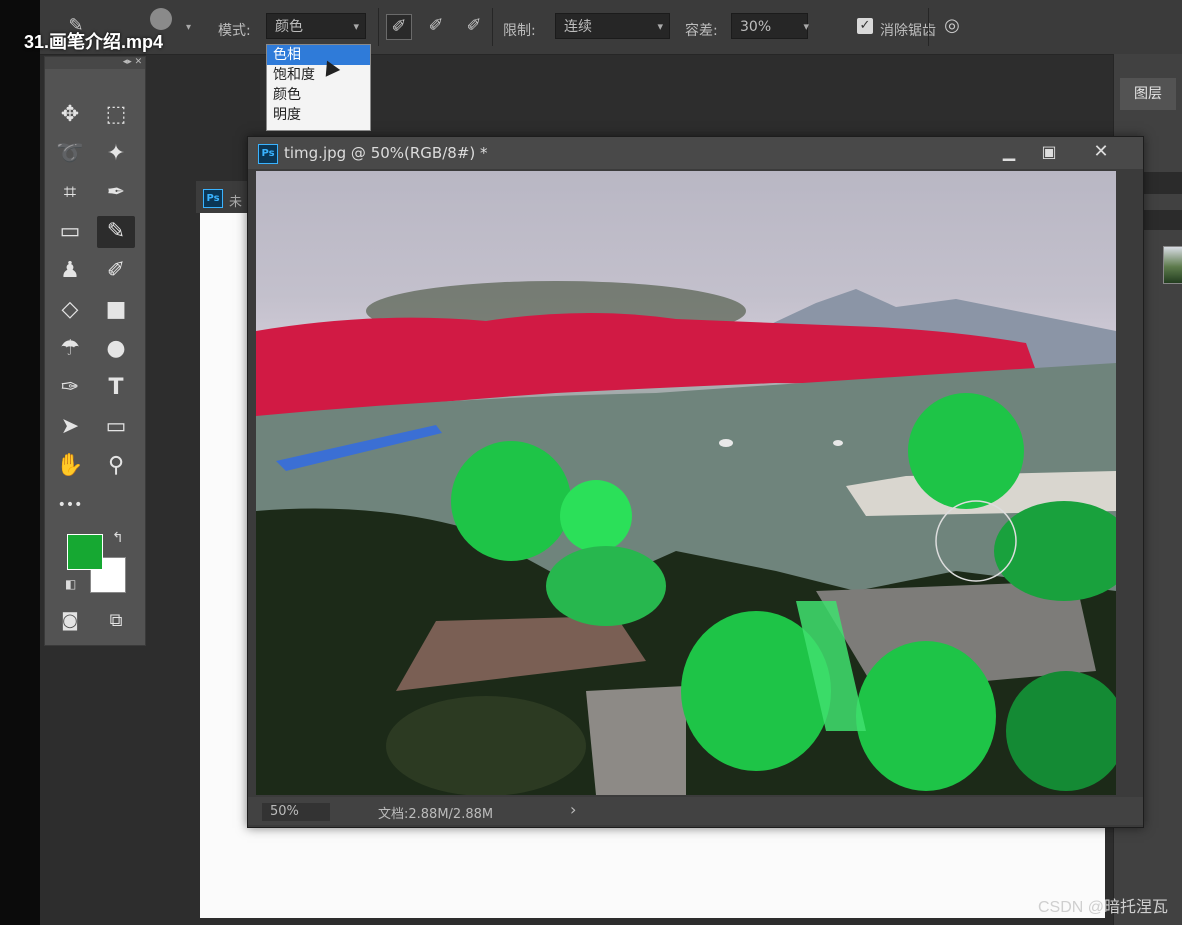 The height and width of the screenshot is (925, 1182). I want to click on limit-select: 连续 ▾, so click(612, 26).